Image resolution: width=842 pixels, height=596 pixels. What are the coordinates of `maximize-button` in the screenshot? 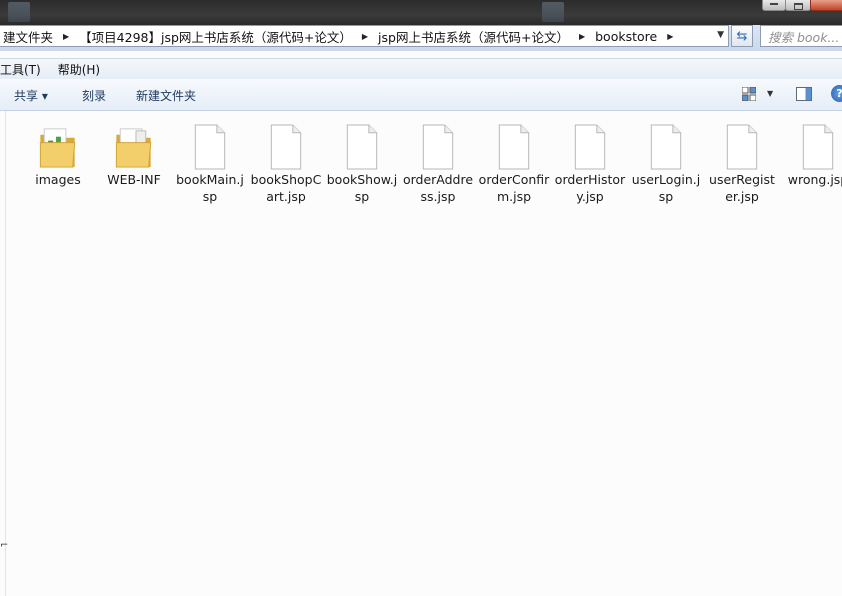 It's located at (798, 5).